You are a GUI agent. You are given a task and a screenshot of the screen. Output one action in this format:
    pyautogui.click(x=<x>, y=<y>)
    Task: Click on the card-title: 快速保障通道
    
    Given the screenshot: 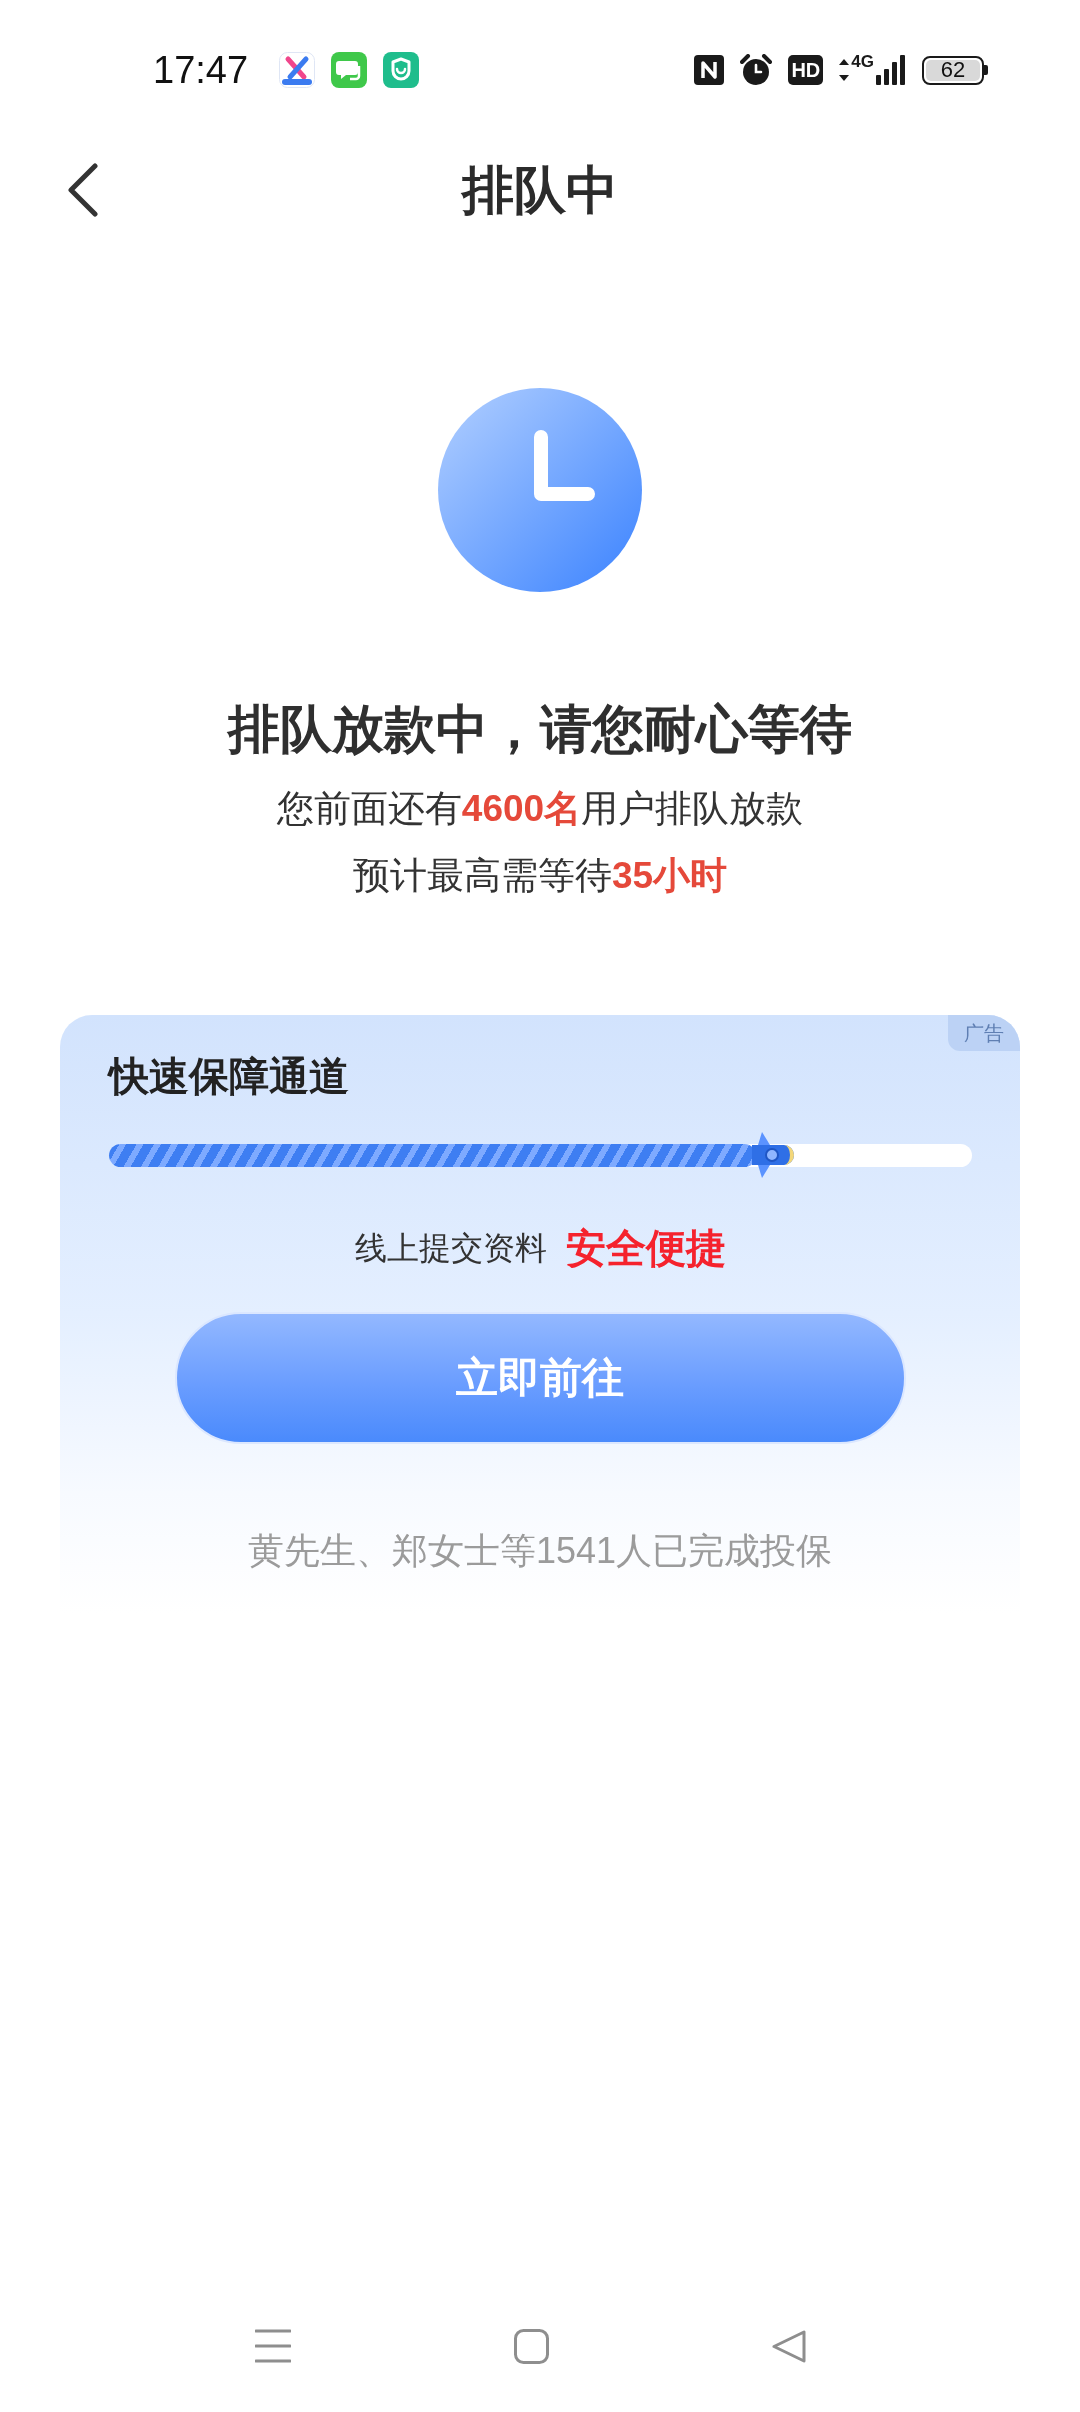 What is the action you would take?
    pyautogui.click(x=229, y=1076)
    